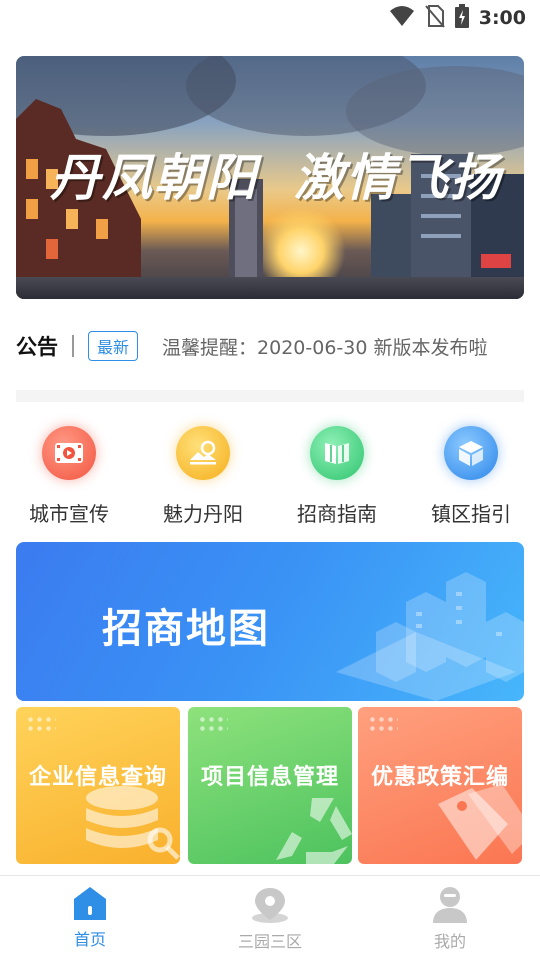 This screenshot has height=960, width=540. I want to click on nav-city-promo: 城市宣传, so click(69, 475).